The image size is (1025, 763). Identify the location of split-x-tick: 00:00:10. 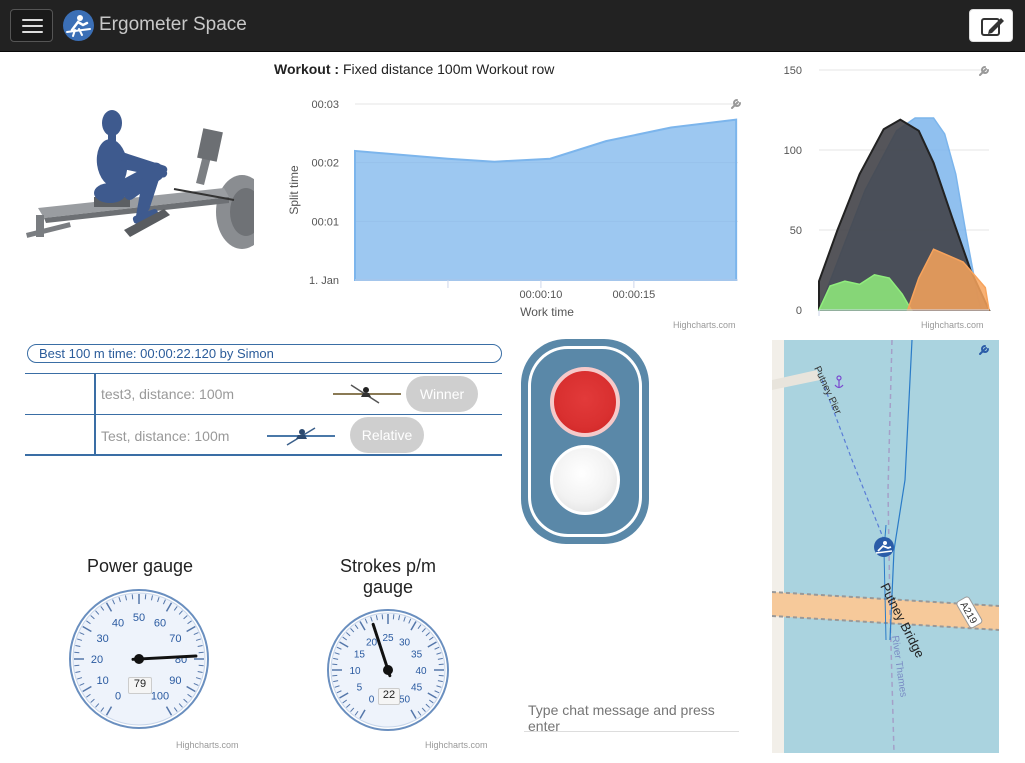
(541, 295).